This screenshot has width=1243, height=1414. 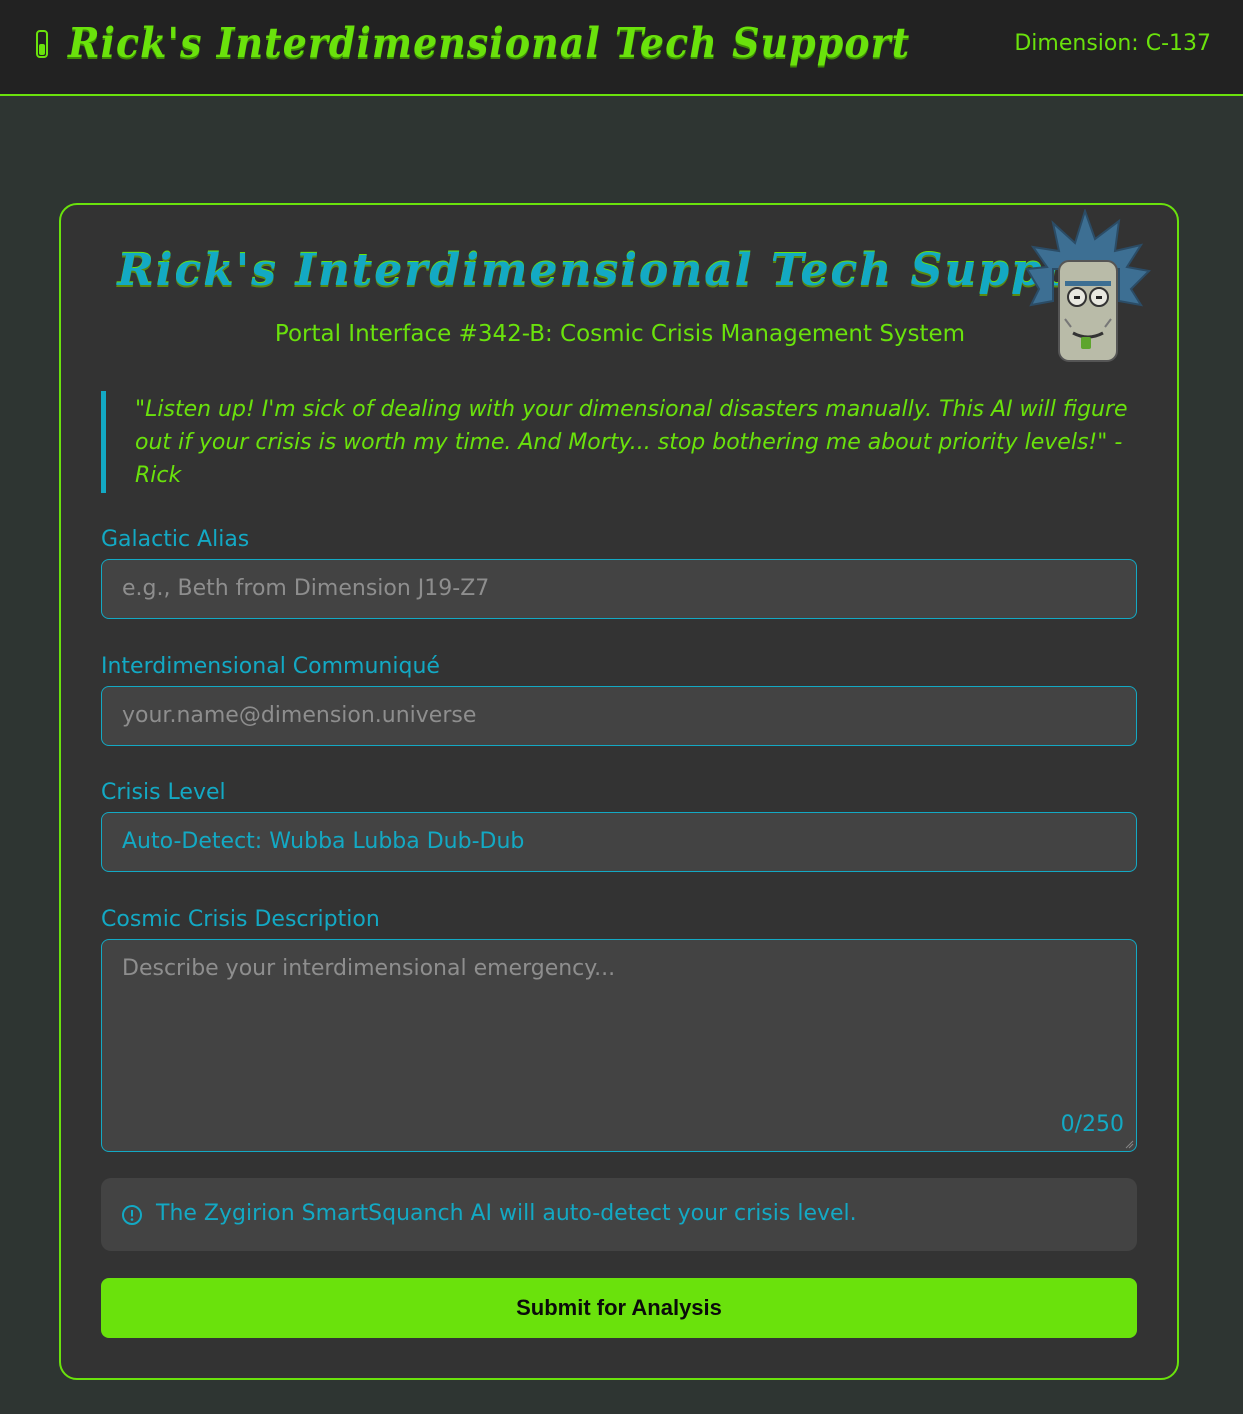 I want to click on page-title: Rick's Interdimensional Tech Support, so click(x=620, y=270).